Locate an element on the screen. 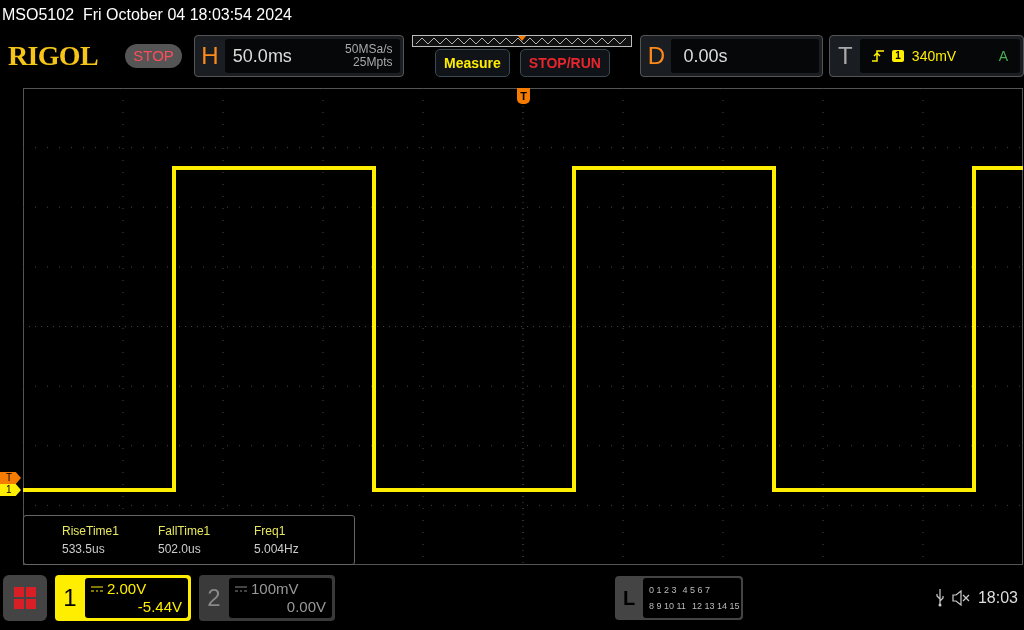 The image size is (1024, 630). trigger-level: 340mV is located at coordinates (934, 56).